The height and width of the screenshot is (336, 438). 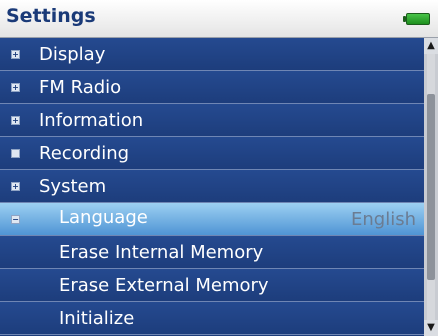 What do you see at coordinates (212, 153) in the screenshot?
I see `menu-item-recording: Recording` at bounding box center [212, 153].